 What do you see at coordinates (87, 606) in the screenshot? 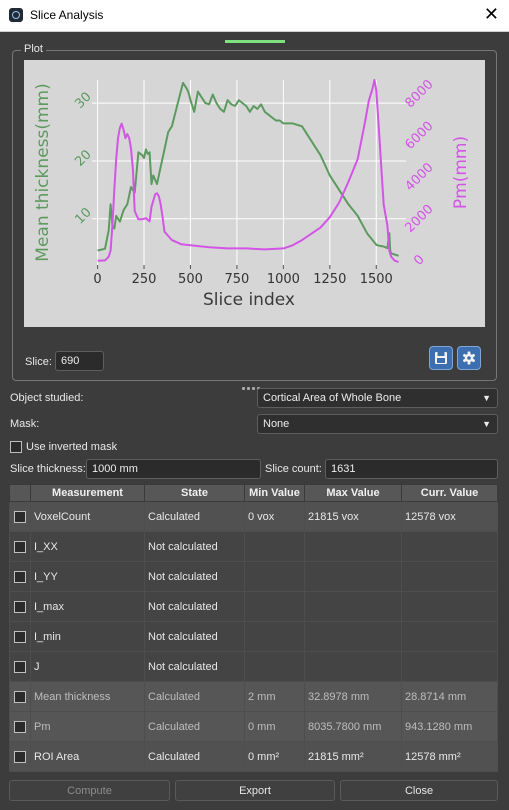
I see `measurement-cell: I_max` at bounding box center [87, 606].